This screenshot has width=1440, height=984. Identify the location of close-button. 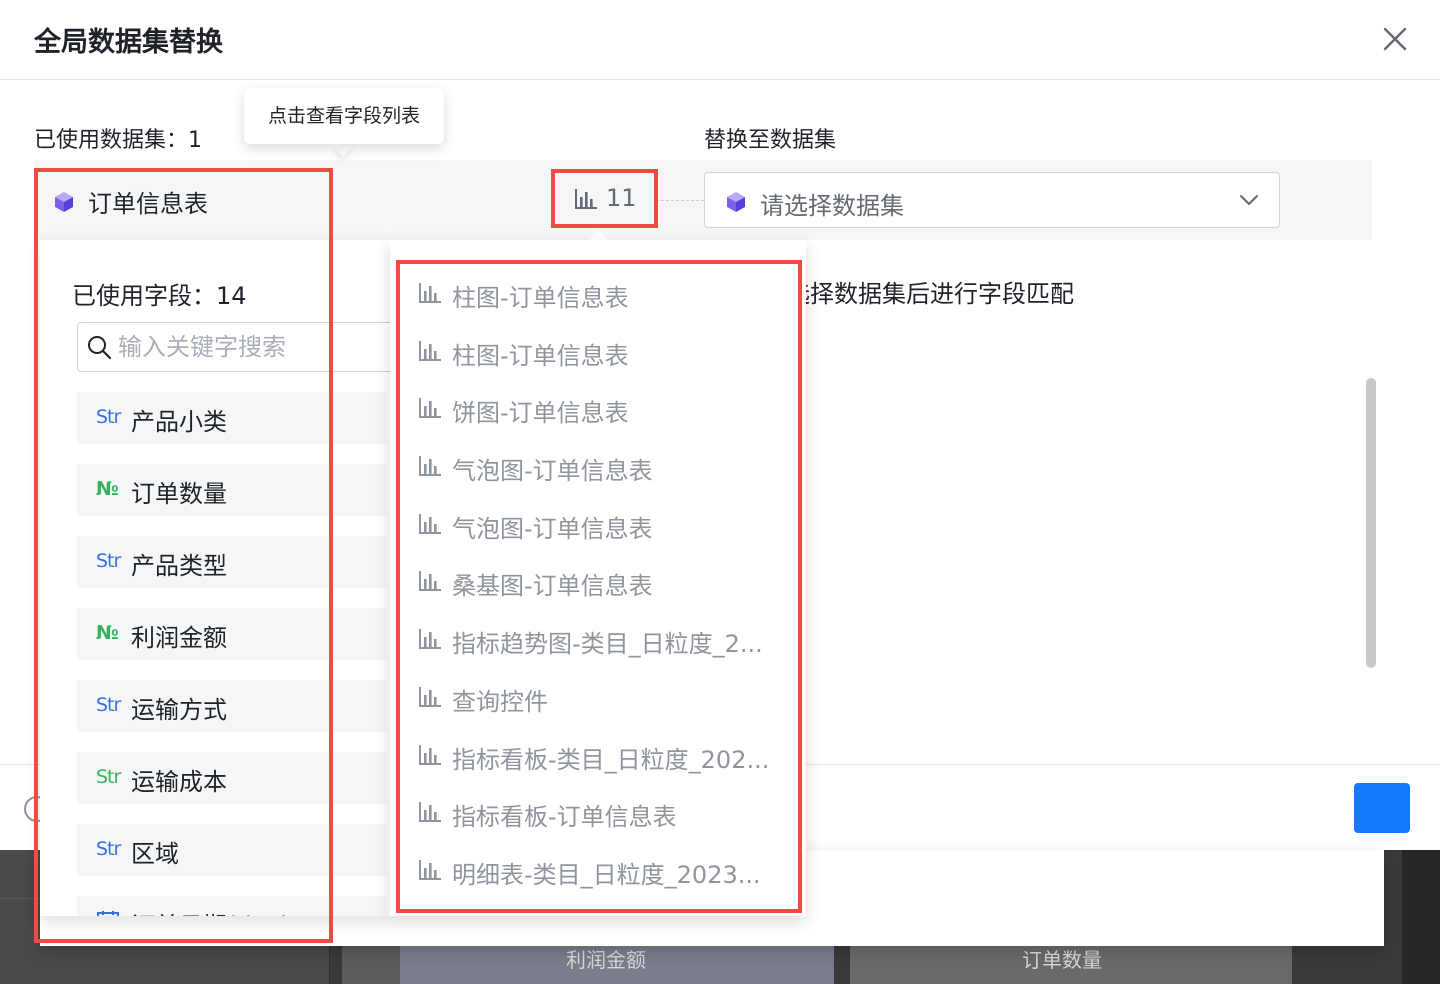
(1395, 39).